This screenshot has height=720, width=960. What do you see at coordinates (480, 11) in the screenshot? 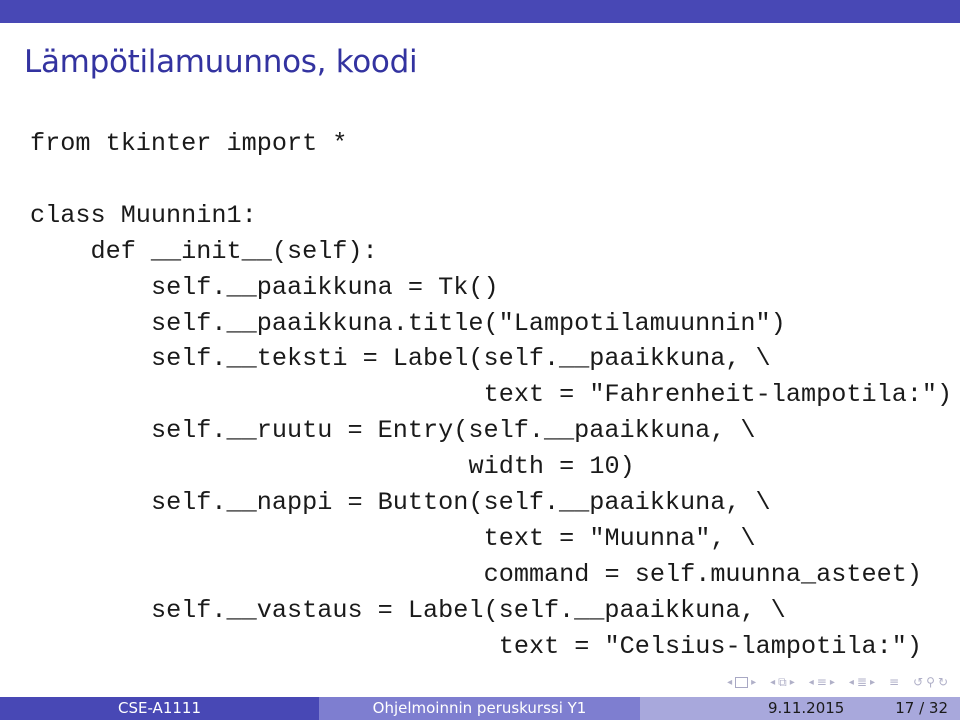
I see `header-bar` at bounding box center [480, 11].